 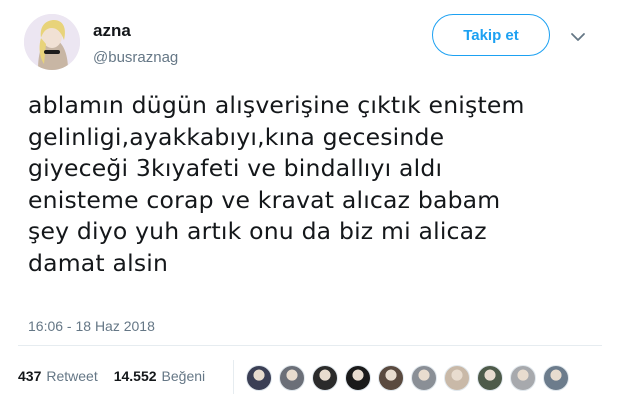 I want to click on tweet-timestamp: 16:06 - 18 Haz 2018, so click(x=91, y=326).